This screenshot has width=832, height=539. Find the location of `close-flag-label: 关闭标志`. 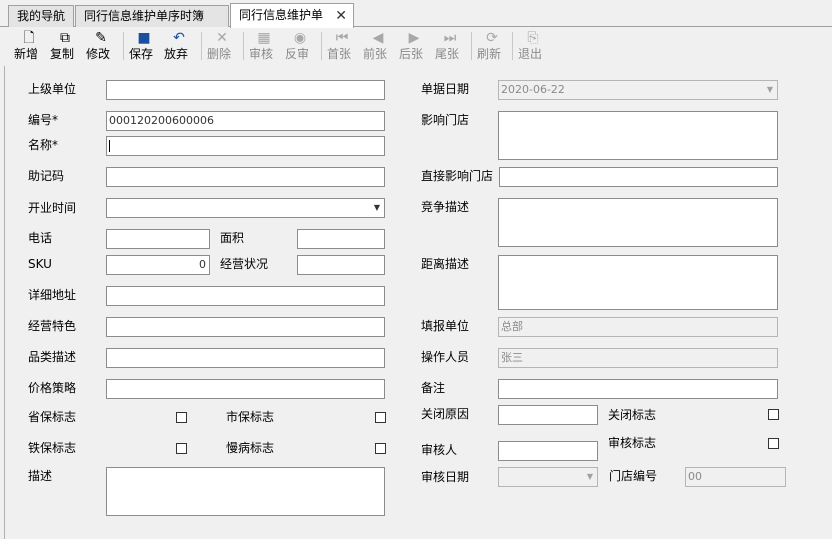

close-flag-label: 关闭标志 is located at coordinates (632, 415).